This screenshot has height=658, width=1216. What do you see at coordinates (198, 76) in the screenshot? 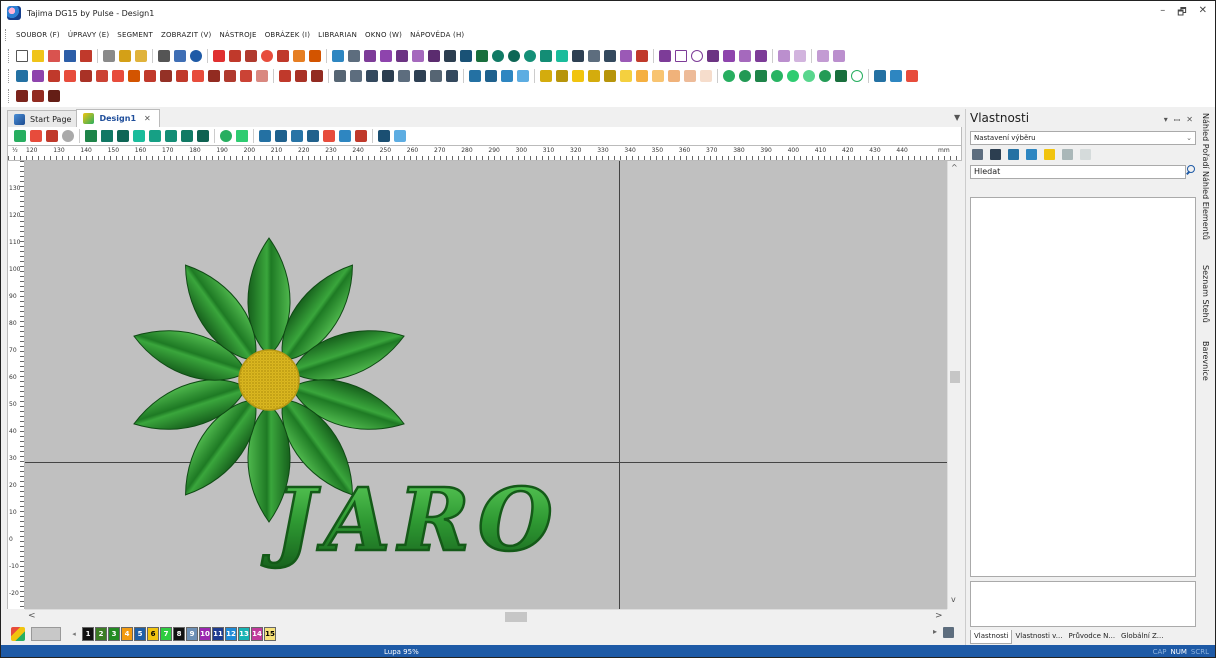
I see `skew-icon` at bounding box center [198, 76].